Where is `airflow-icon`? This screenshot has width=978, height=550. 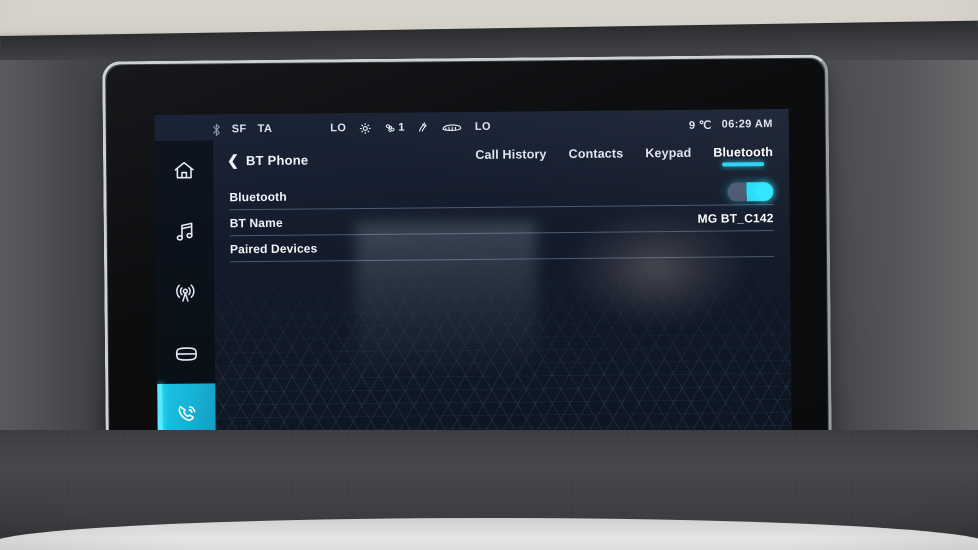
airflow-icon is located at coordinates (423, 127).